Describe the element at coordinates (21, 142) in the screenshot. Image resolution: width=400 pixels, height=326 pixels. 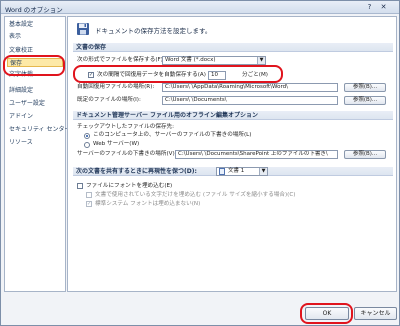
I see `sidebar-item-resources: リソース` at that location.